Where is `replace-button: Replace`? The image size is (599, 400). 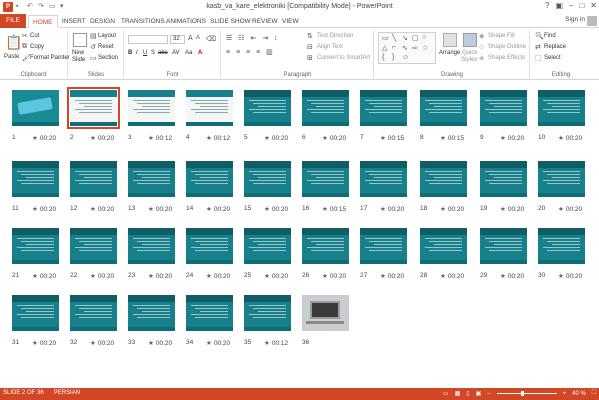
replace-button: Replace is located at coordinates (555, 47).